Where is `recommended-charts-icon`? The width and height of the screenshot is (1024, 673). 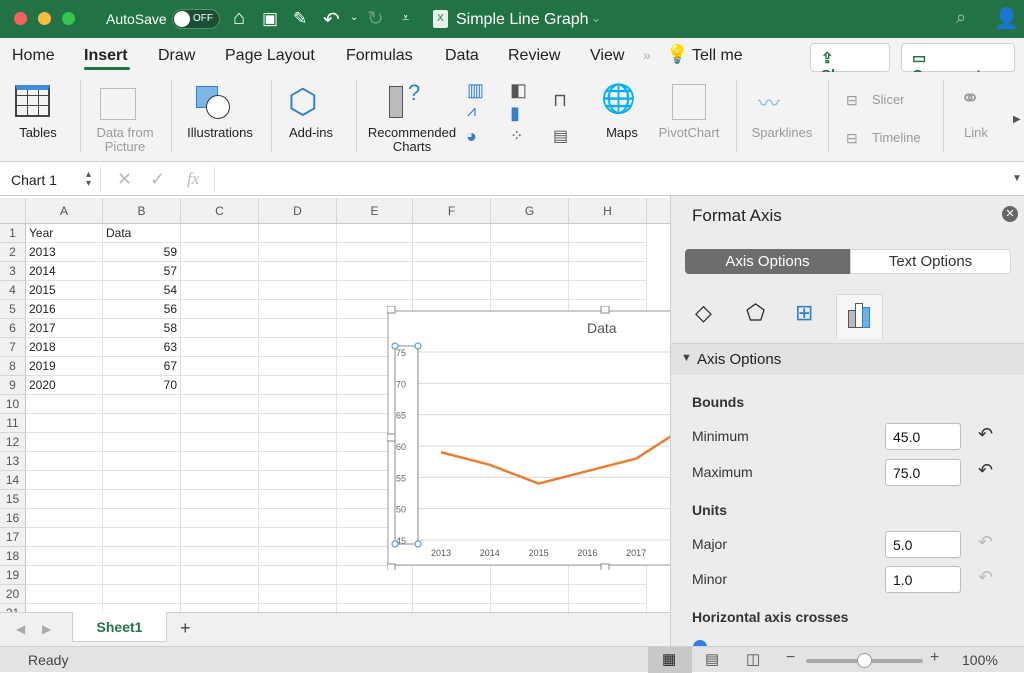
recommended-charts-icon is located at coordinates (396, 102).